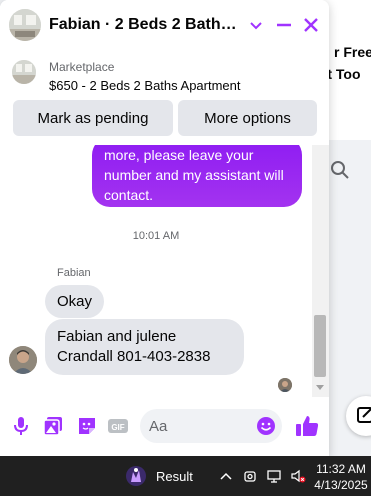 This screenshot has width=371, height=496. I want to click on close-button, so click(311, 25).